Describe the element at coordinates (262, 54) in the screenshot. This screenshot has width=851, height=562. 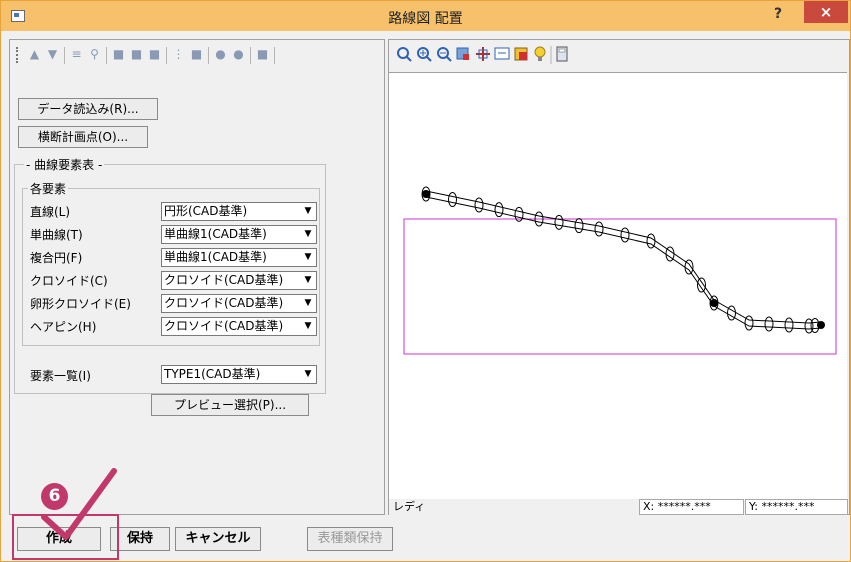
I see `column-icon: ■` at that location.